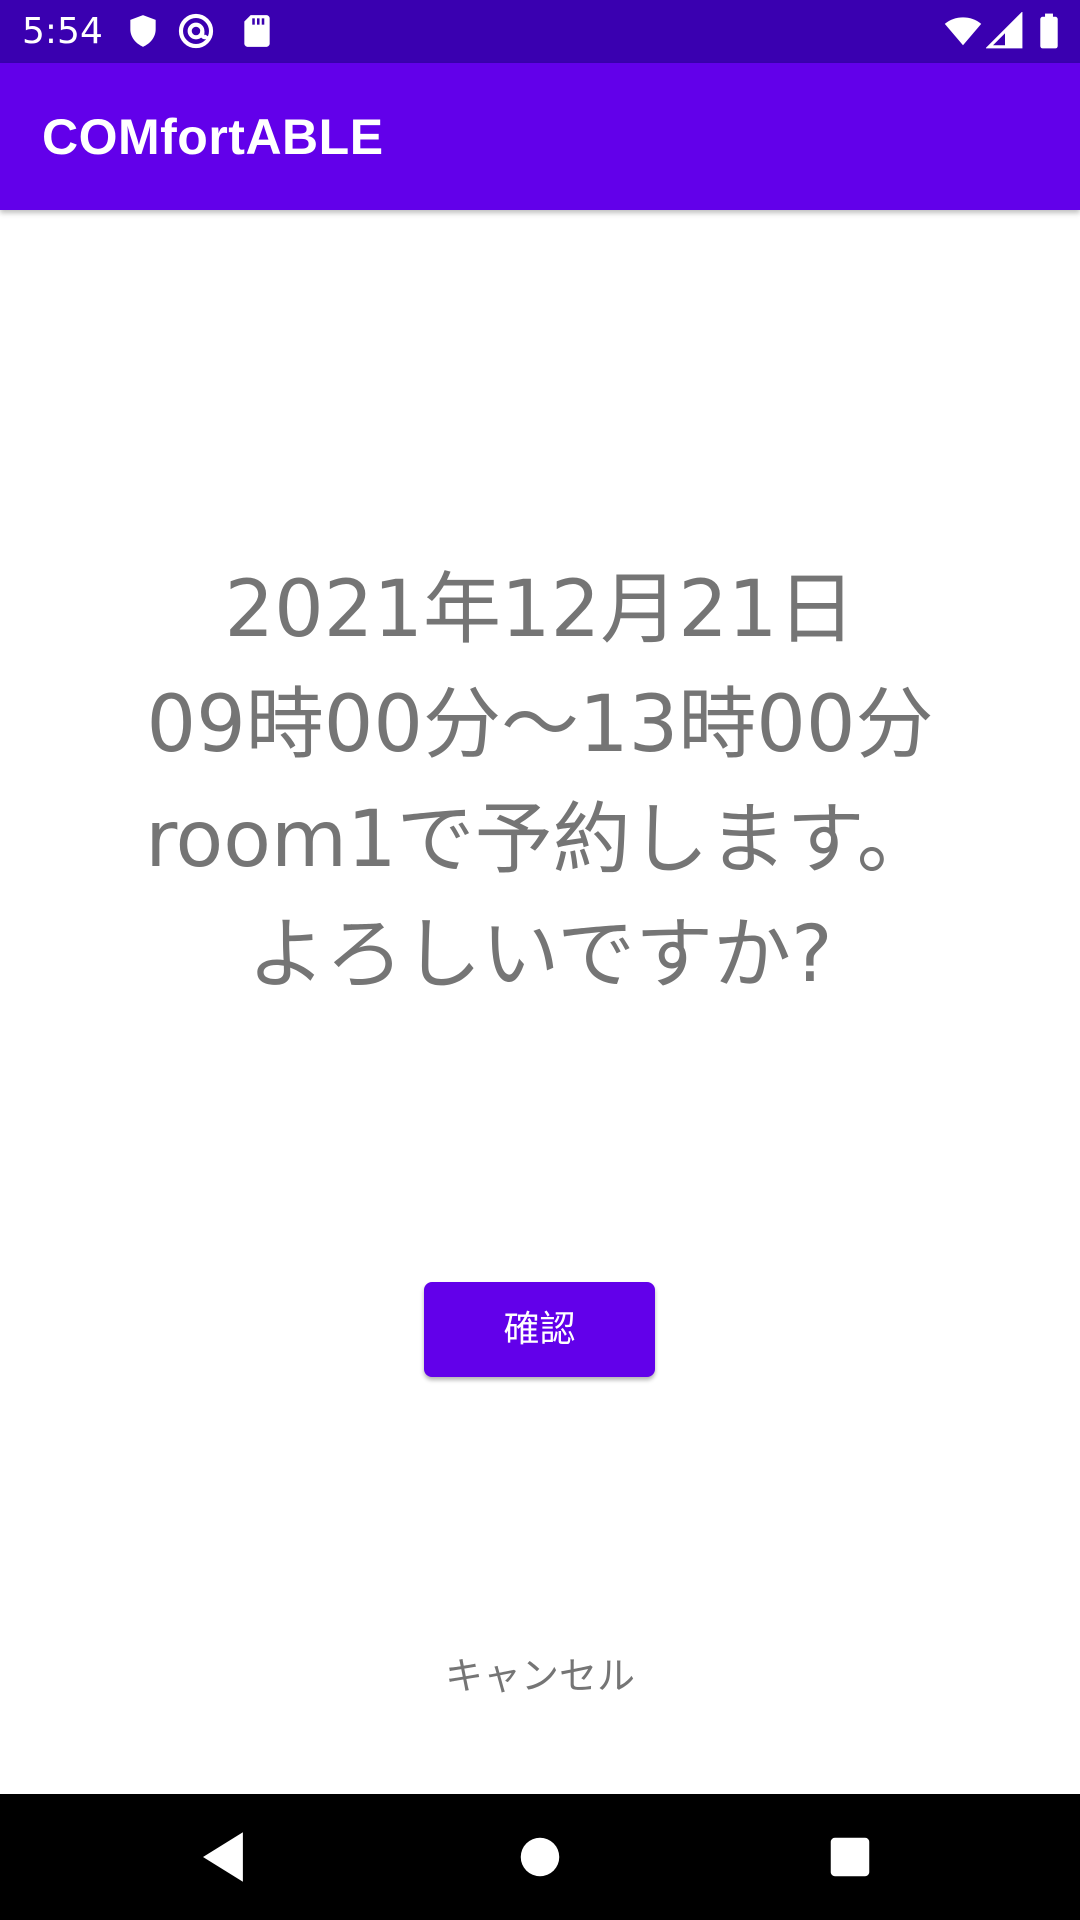 The height and width of the screenshot is (1920, 1080). Describe the element at coordinates (196, 31) in the screenshot. I see `at-sign-icon` at that location.